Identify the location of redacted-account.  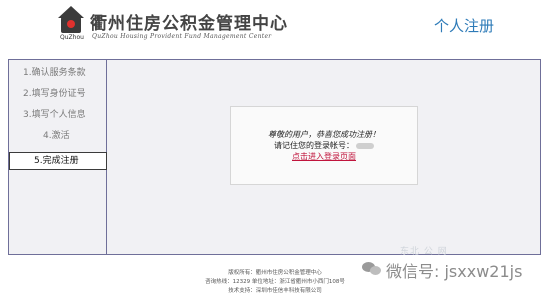
(365, 145).